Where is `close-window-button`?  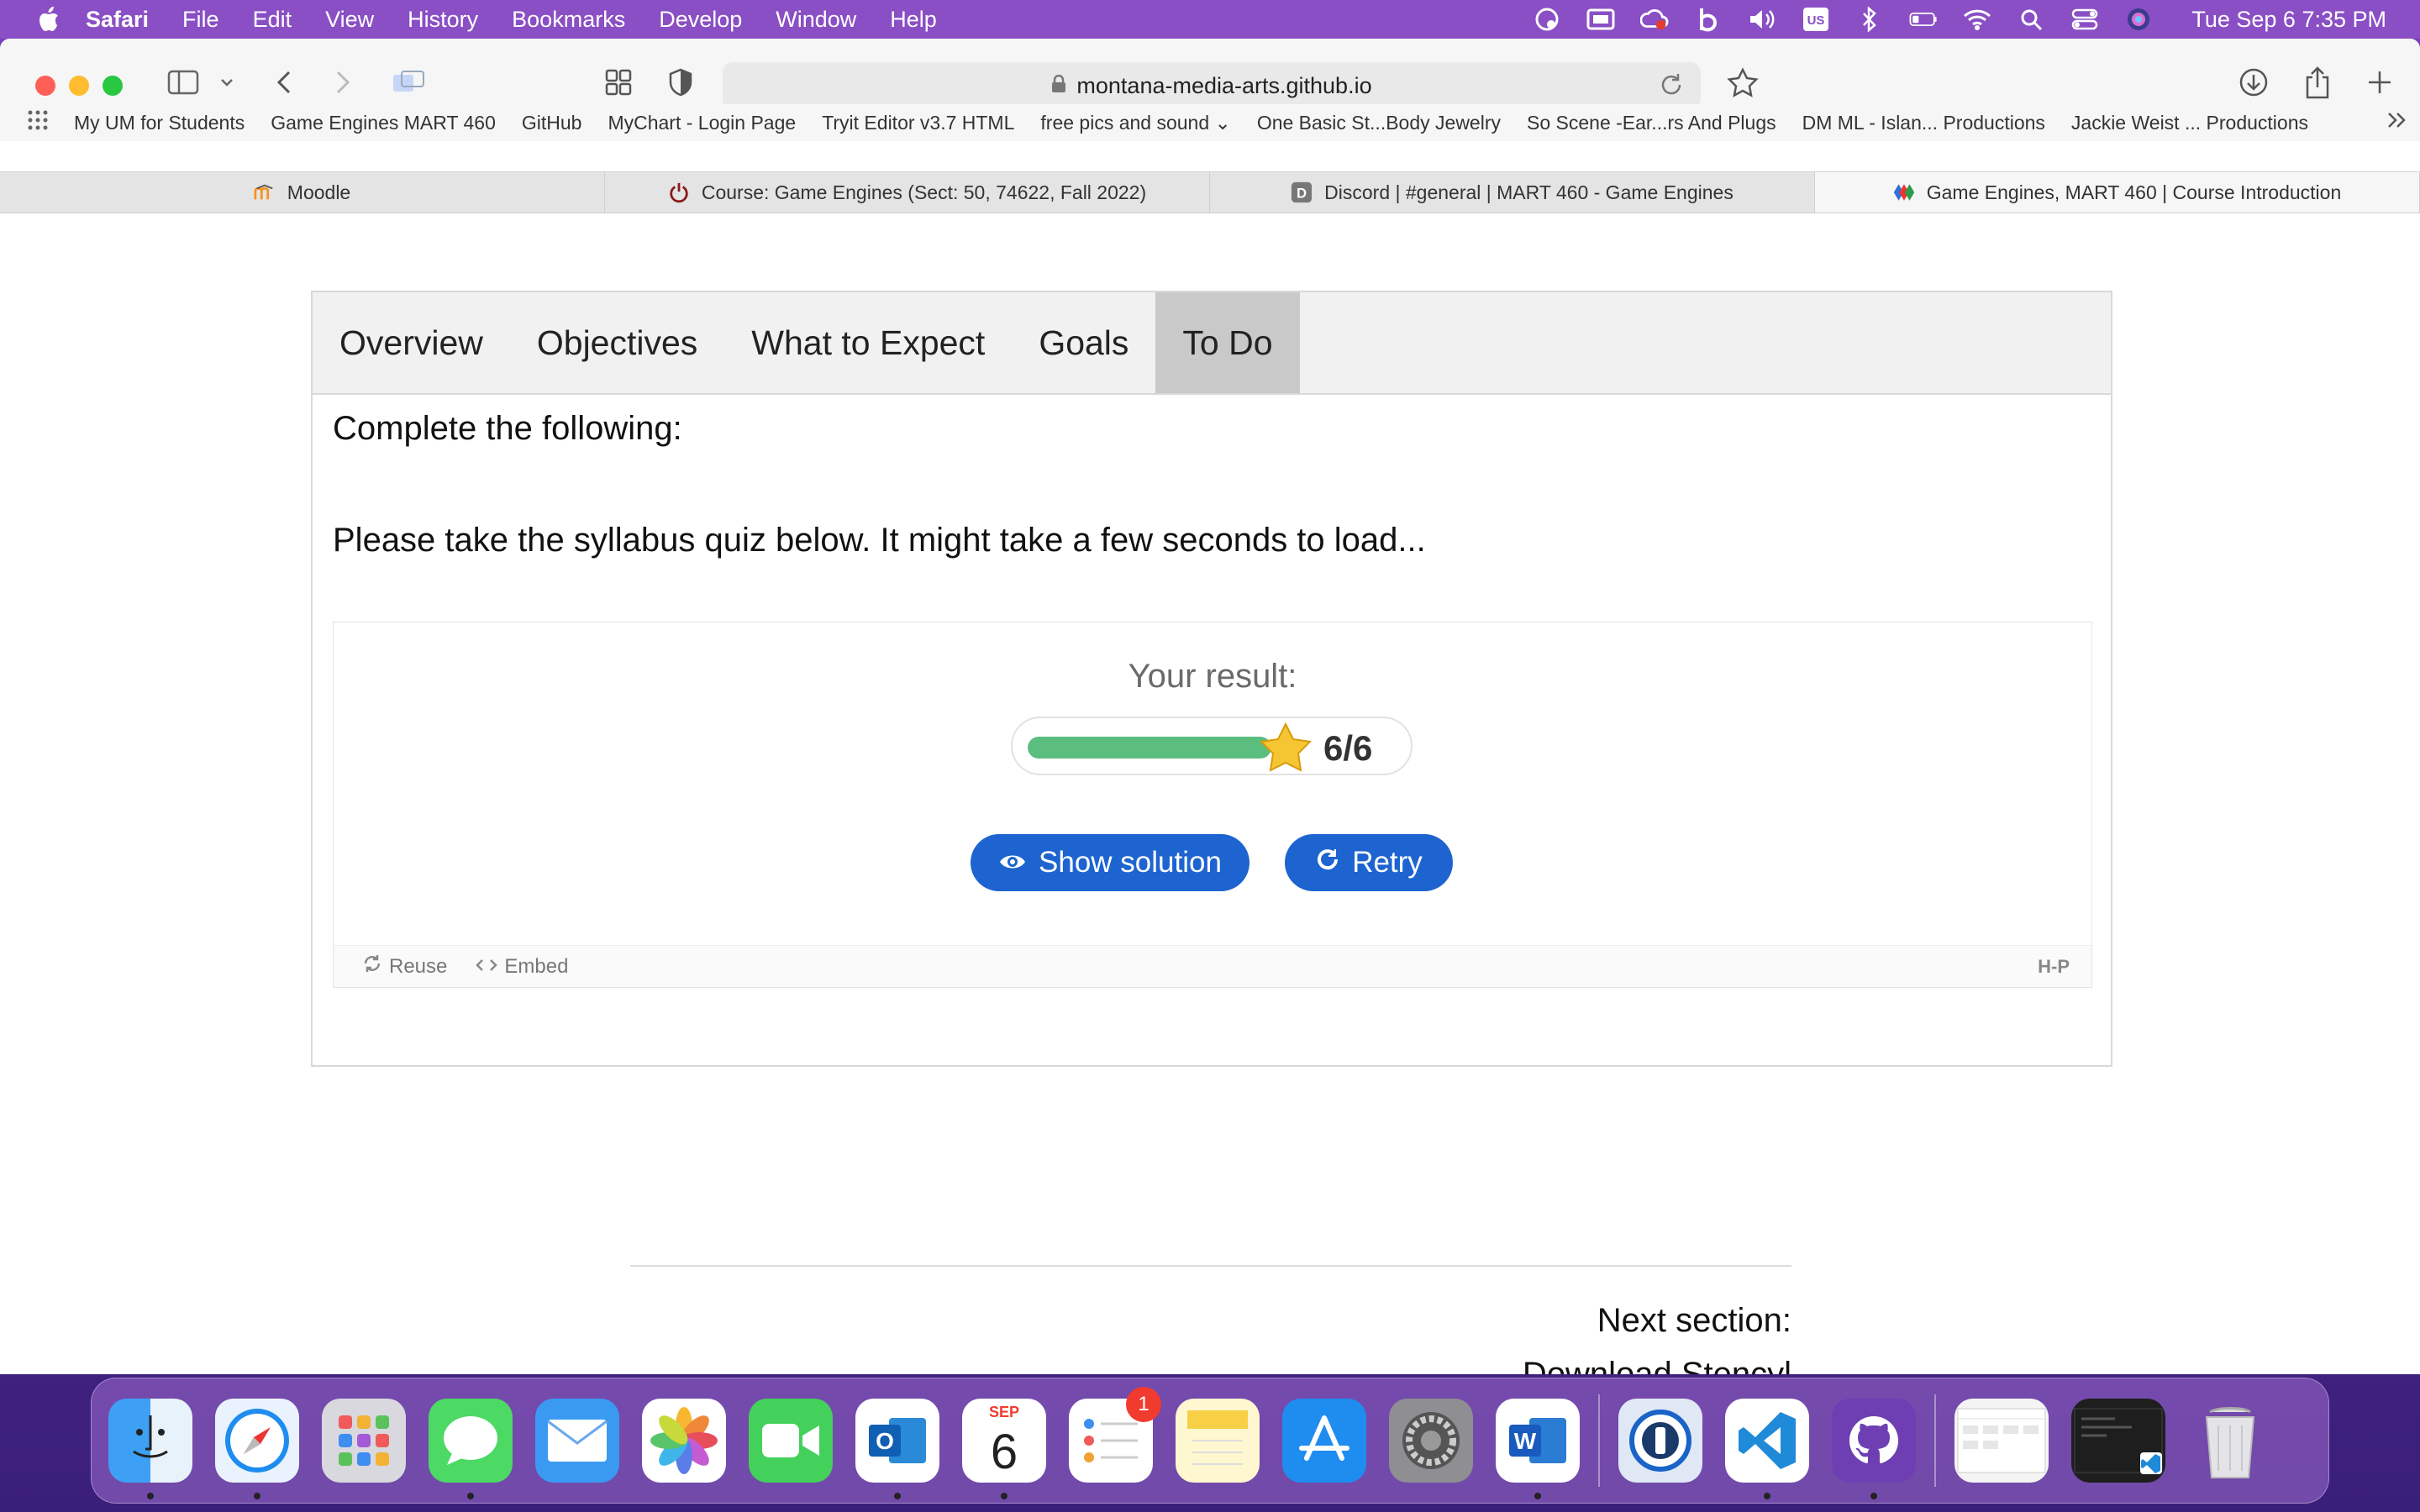 close-window-button is located at coordinates (45, 86).